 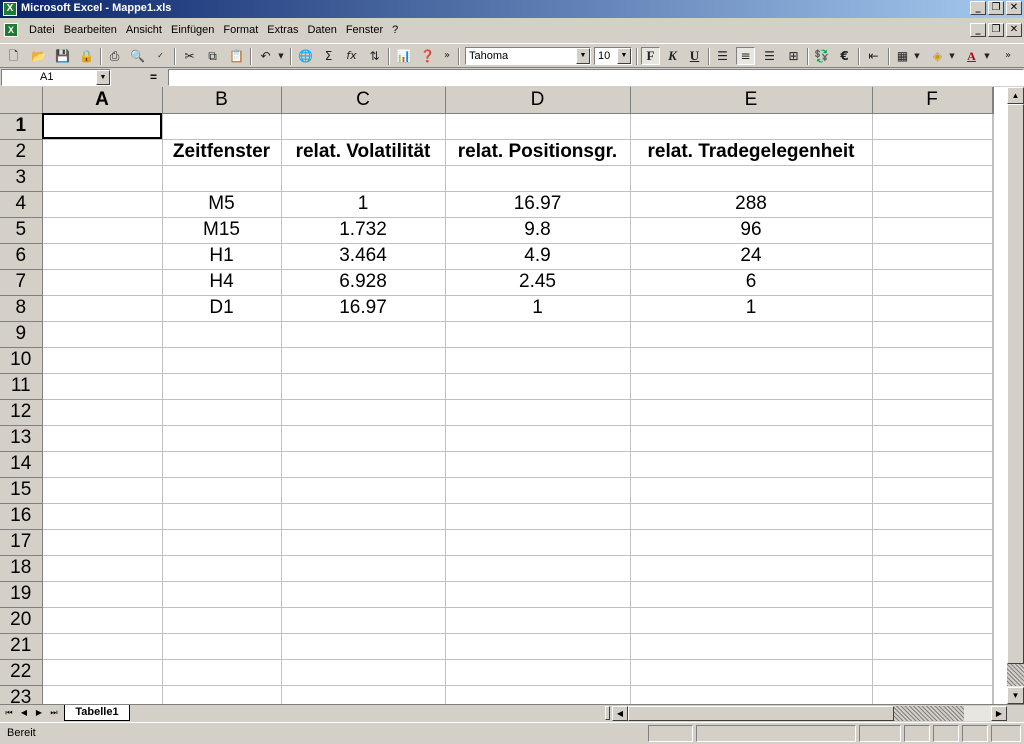 What do you see at coordinates (932, 230) in the screenshot?
I see `cell-f5` at bounding box center [932, 230].